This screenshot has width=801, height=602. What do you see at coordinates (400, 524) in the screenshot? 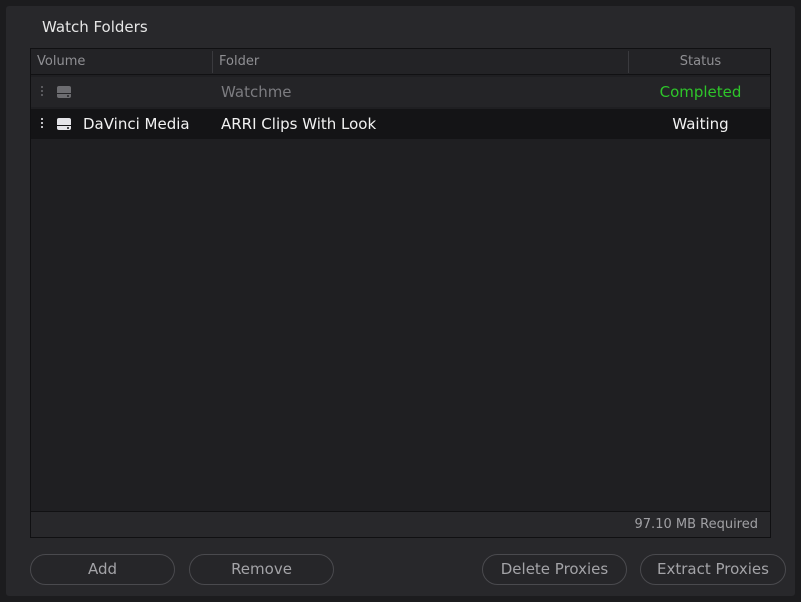
I see `table-footer: 97.10 MB Required` at bounding box center [400, 524].